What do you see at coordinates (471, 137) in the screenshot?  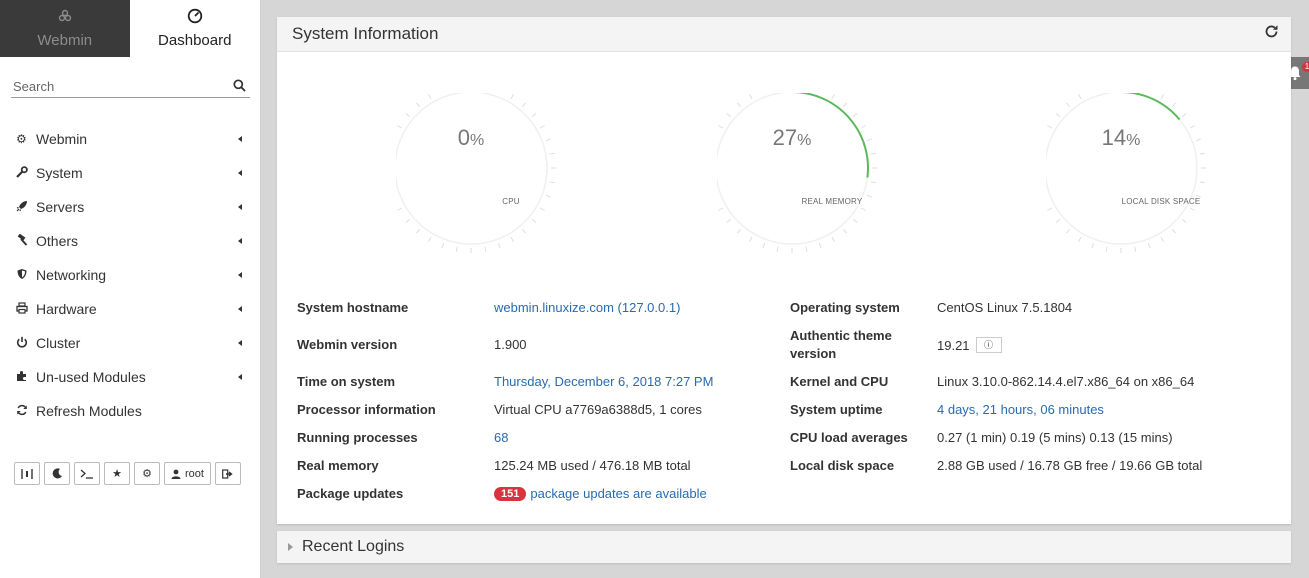 I see `gauge-value: 0%` at bounding box center [471, 137].